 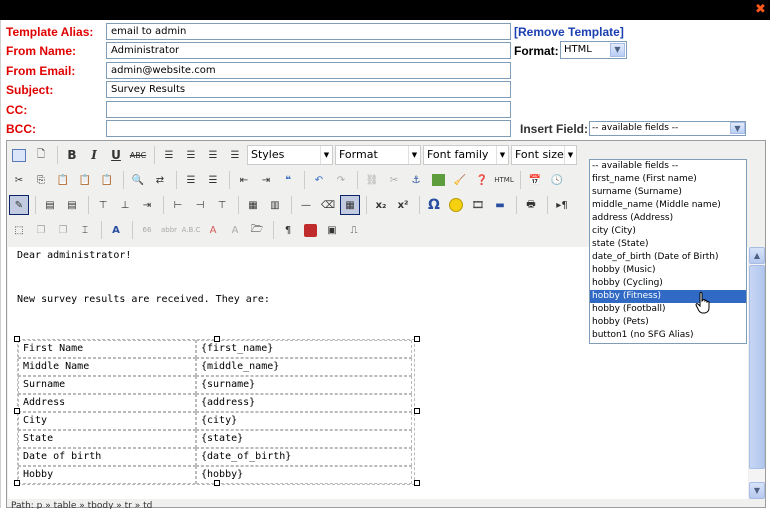 What do you see at coordinates (288, 180) in the screenshot?
I see `blockquote-icon: ❝` at bounding box center [288, 180].